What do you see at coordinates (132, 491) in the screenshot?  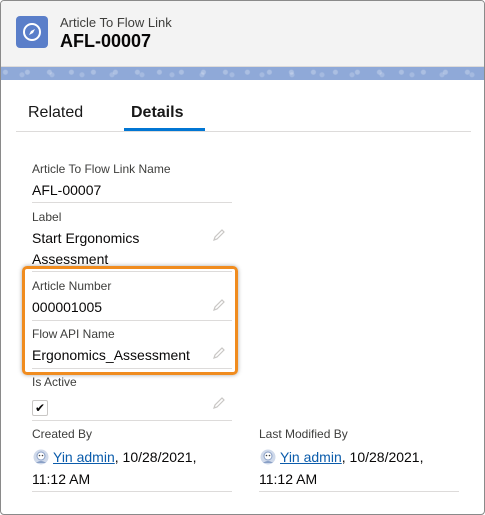 I see `created-by-field-divider` at bounding box center [132, 491].